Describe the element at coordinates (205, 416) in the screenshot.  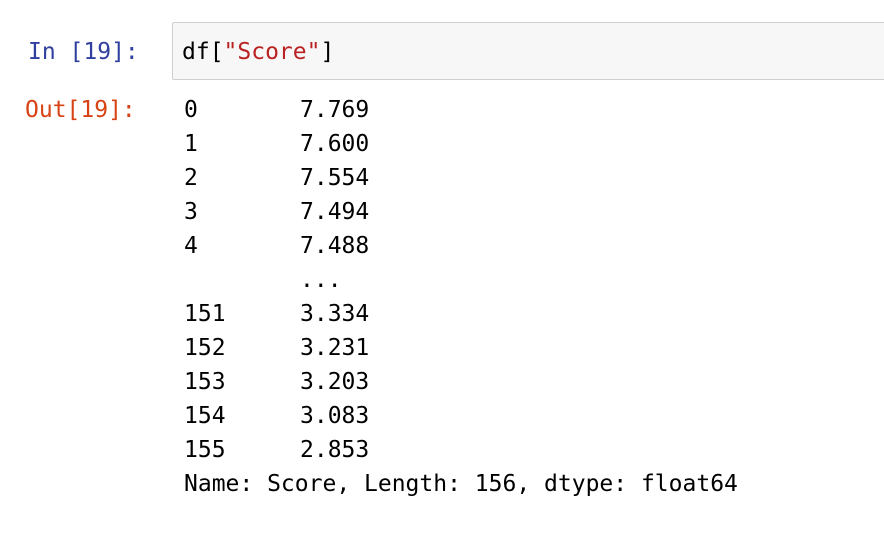
I see `row-index: 154` at that location.